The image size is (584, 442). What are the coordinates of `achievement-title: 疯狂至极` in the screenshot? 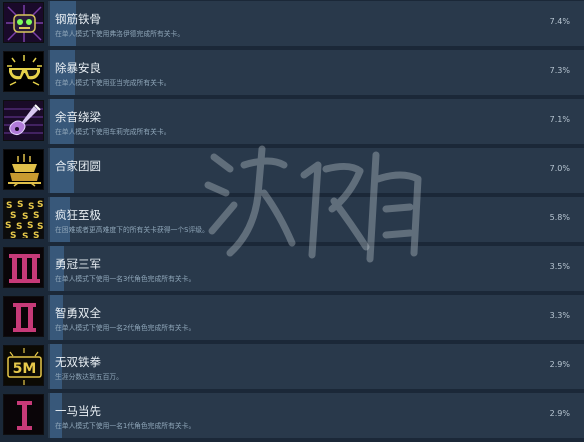 It's located at (78, 215).